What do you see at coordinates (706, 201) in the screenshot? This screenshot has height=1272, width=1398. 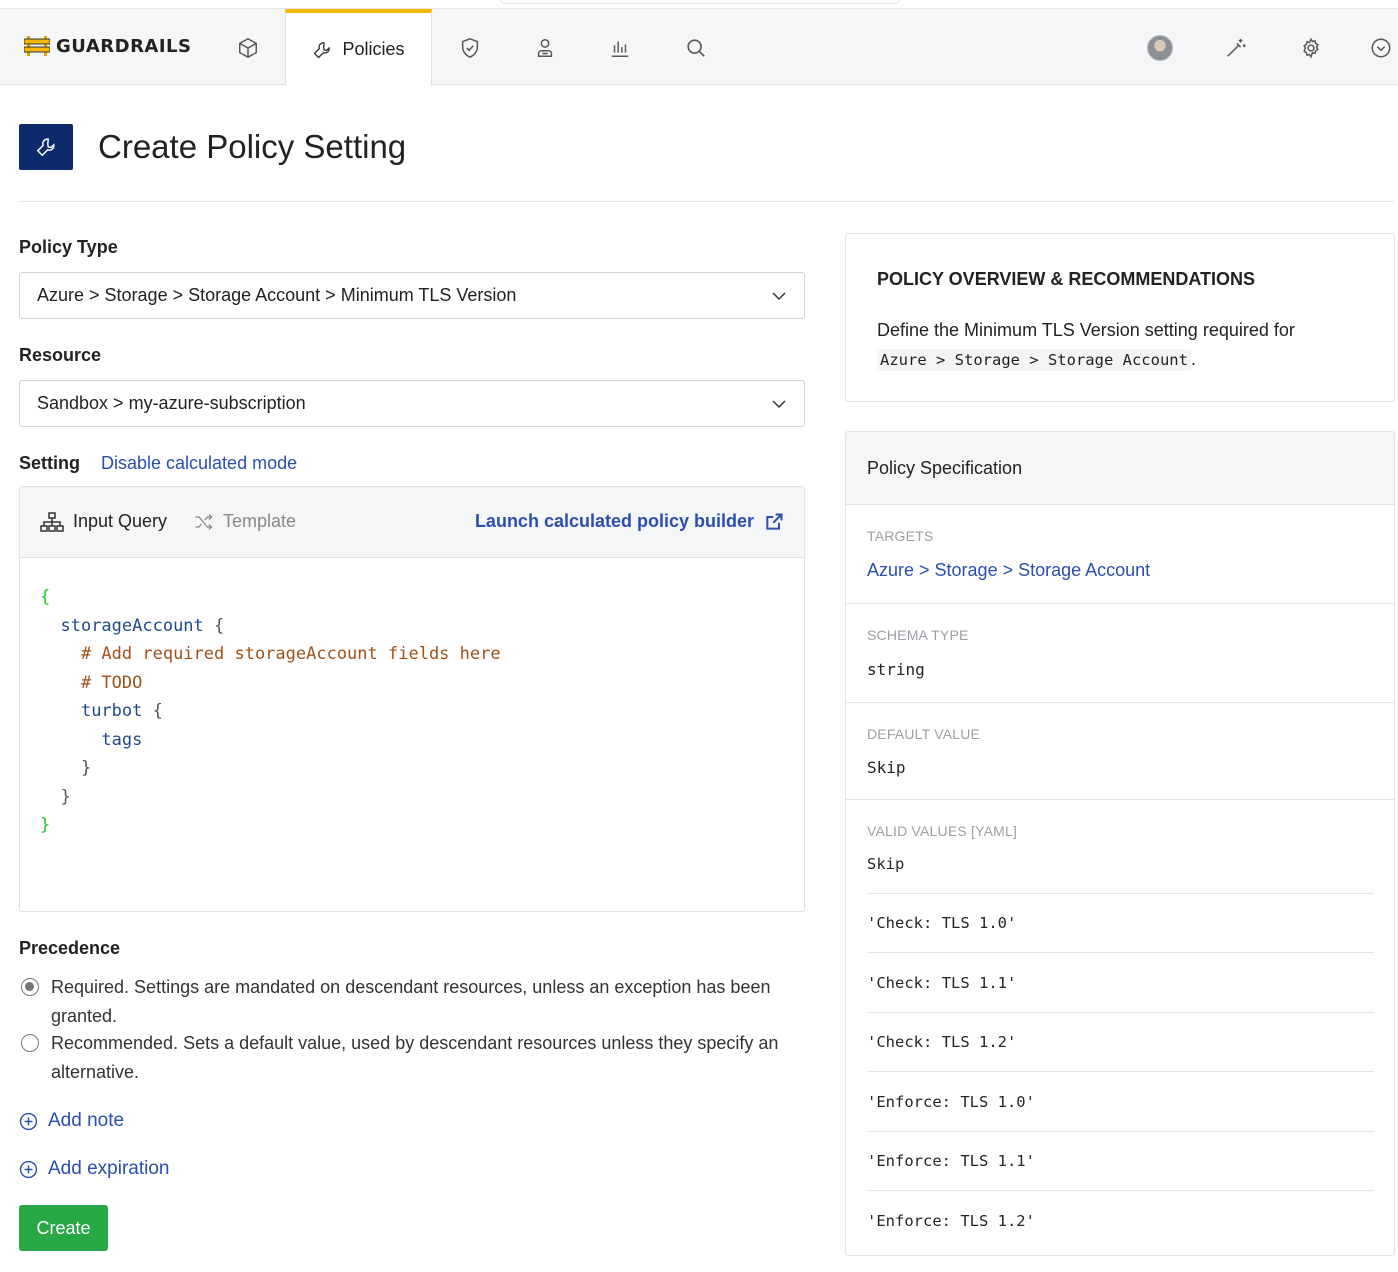 I see `header-divider` at bounding box center [706, 201].